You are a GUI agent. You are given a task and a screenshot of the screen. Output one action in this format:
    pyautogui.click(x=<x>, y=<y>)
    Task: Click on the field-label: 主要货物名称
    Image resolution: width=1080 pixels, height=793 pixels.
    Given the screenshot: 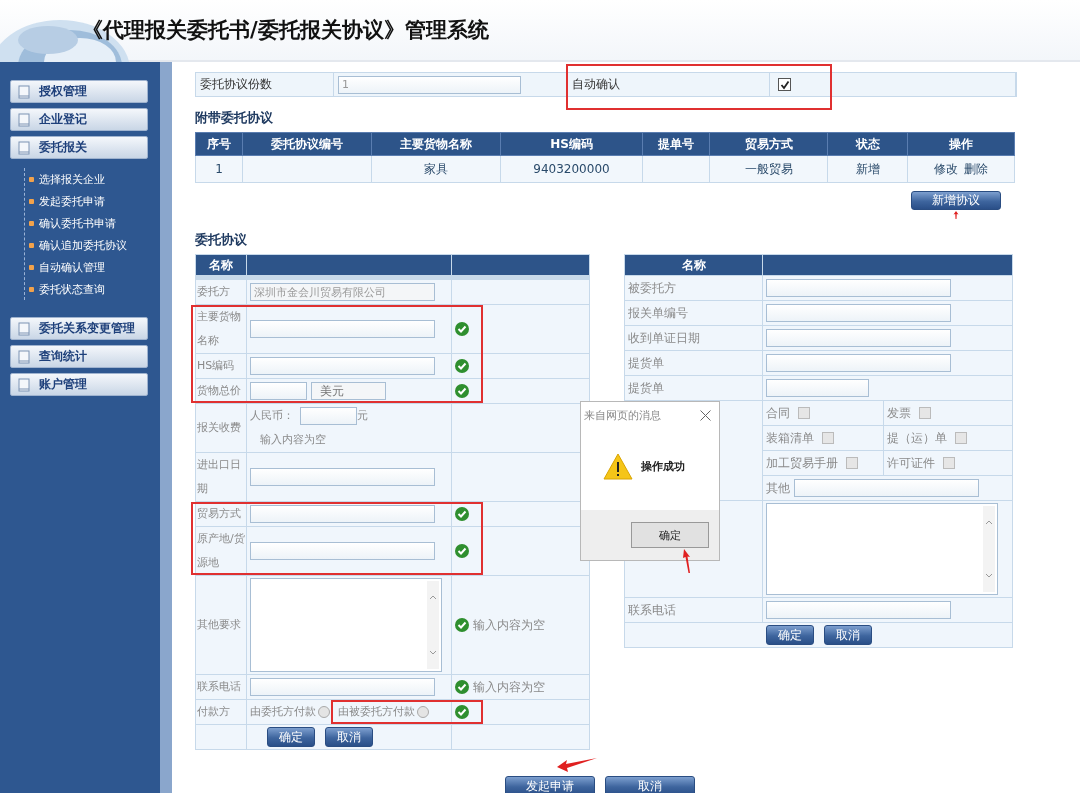 What is the action you would take?
    pyautogui.click(x=221, y=329)
    